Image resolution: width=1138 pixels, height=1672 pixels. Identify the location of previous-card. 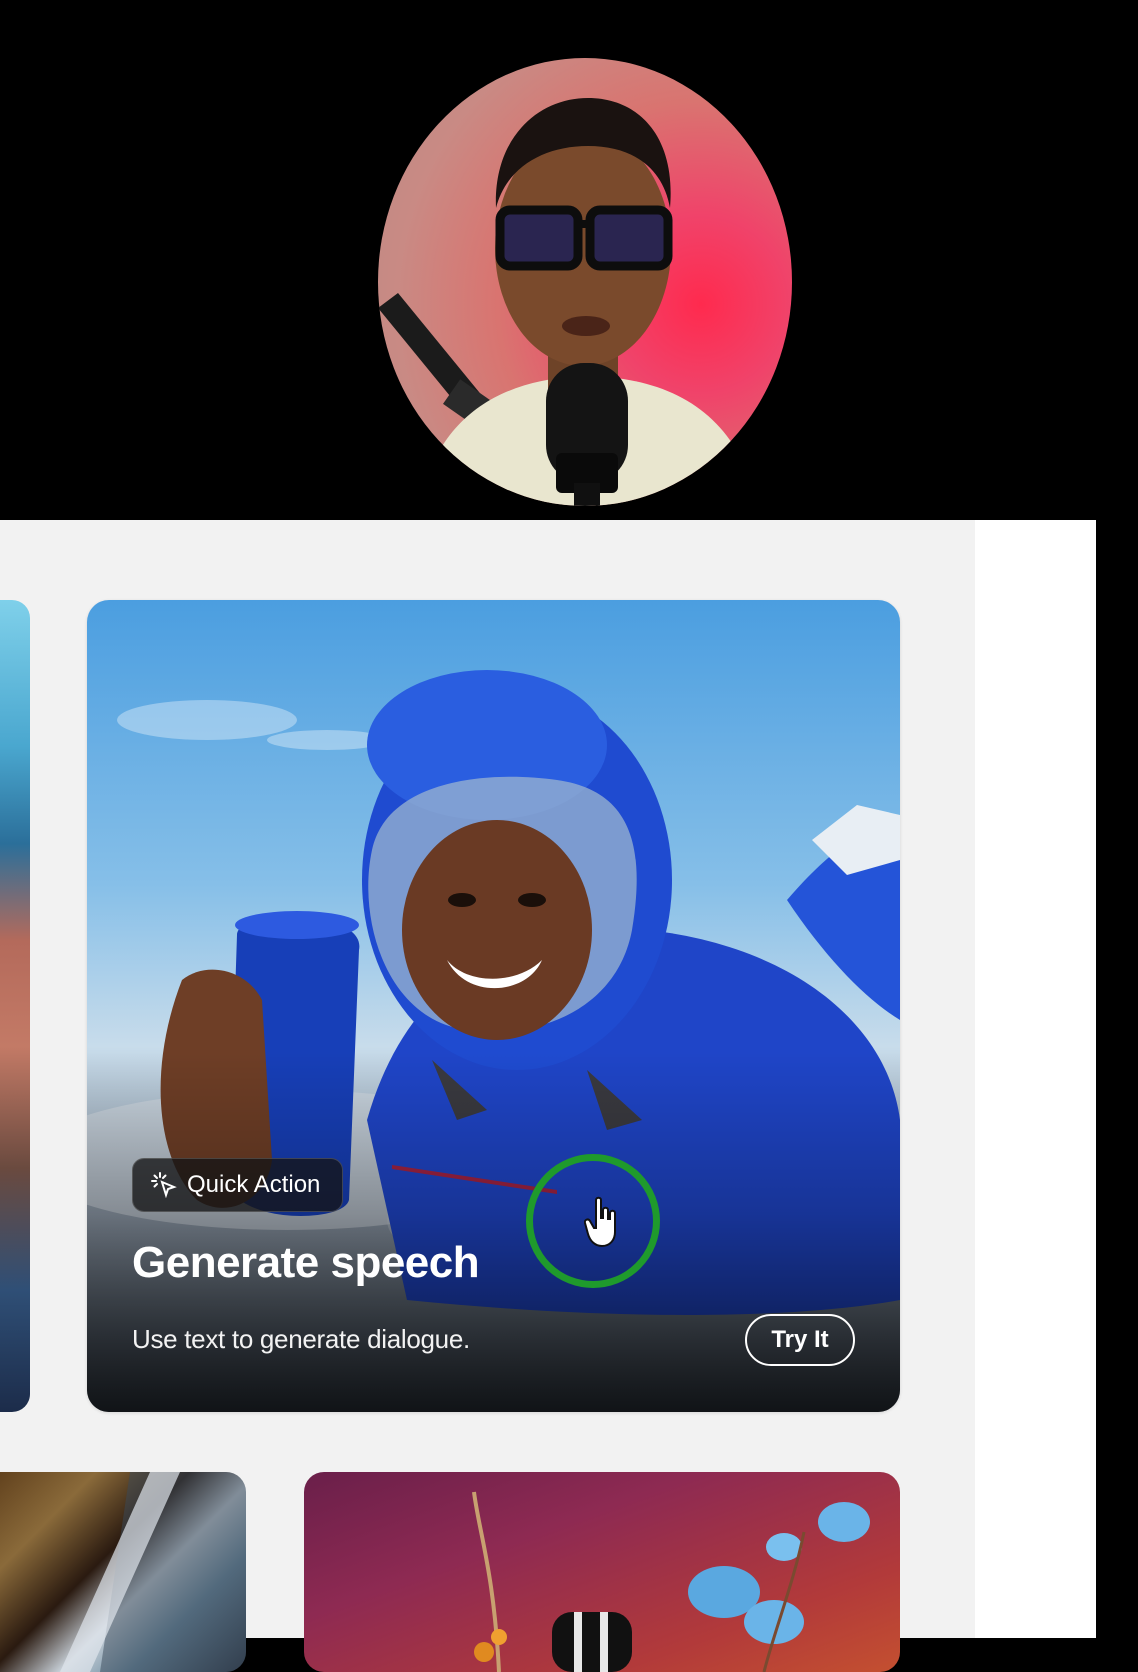
(15, 1006).